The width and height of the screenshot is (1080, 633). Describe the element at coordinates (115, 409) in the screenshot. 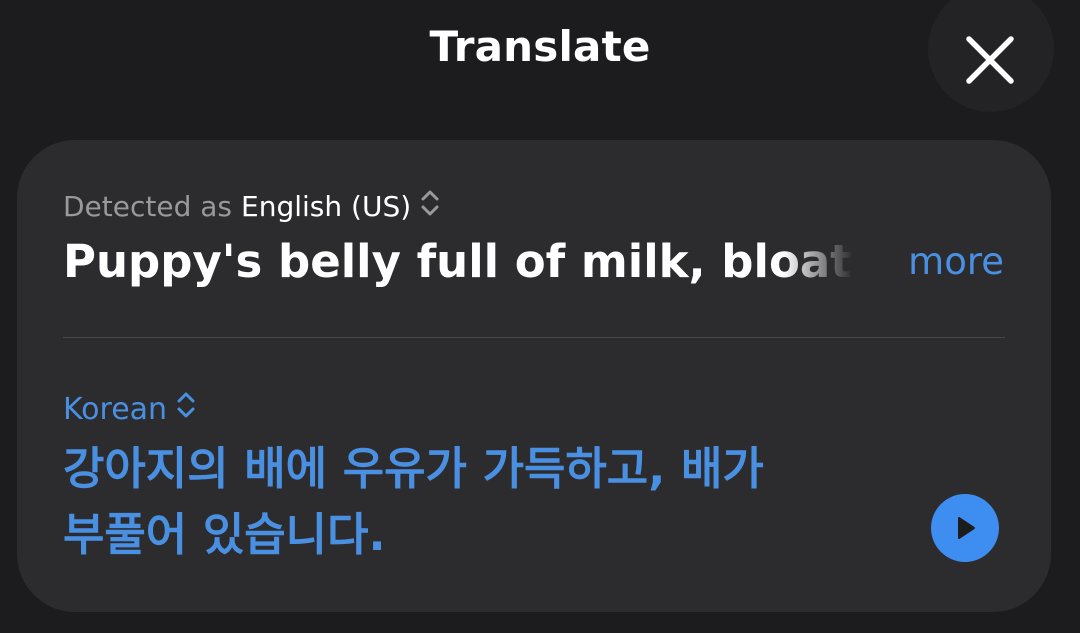

I see `target-language-label: Korean` at that location.